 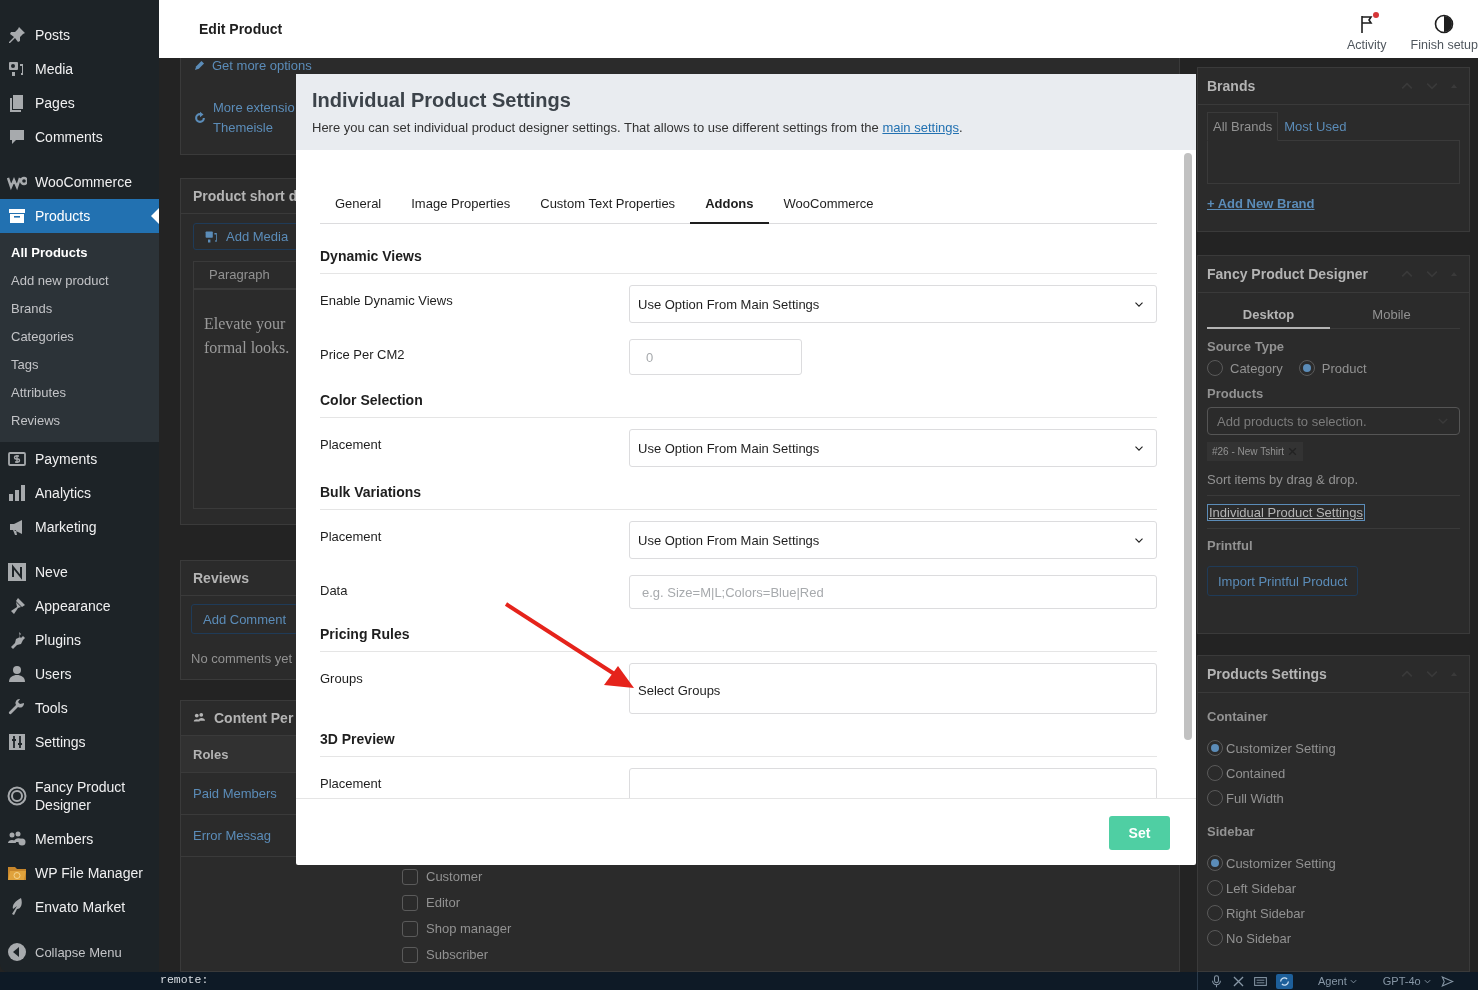 What do you see at coordinates (79, 253) in the screenshot?
I see `submenu-item: All Products` at bounding box center [79, 253].